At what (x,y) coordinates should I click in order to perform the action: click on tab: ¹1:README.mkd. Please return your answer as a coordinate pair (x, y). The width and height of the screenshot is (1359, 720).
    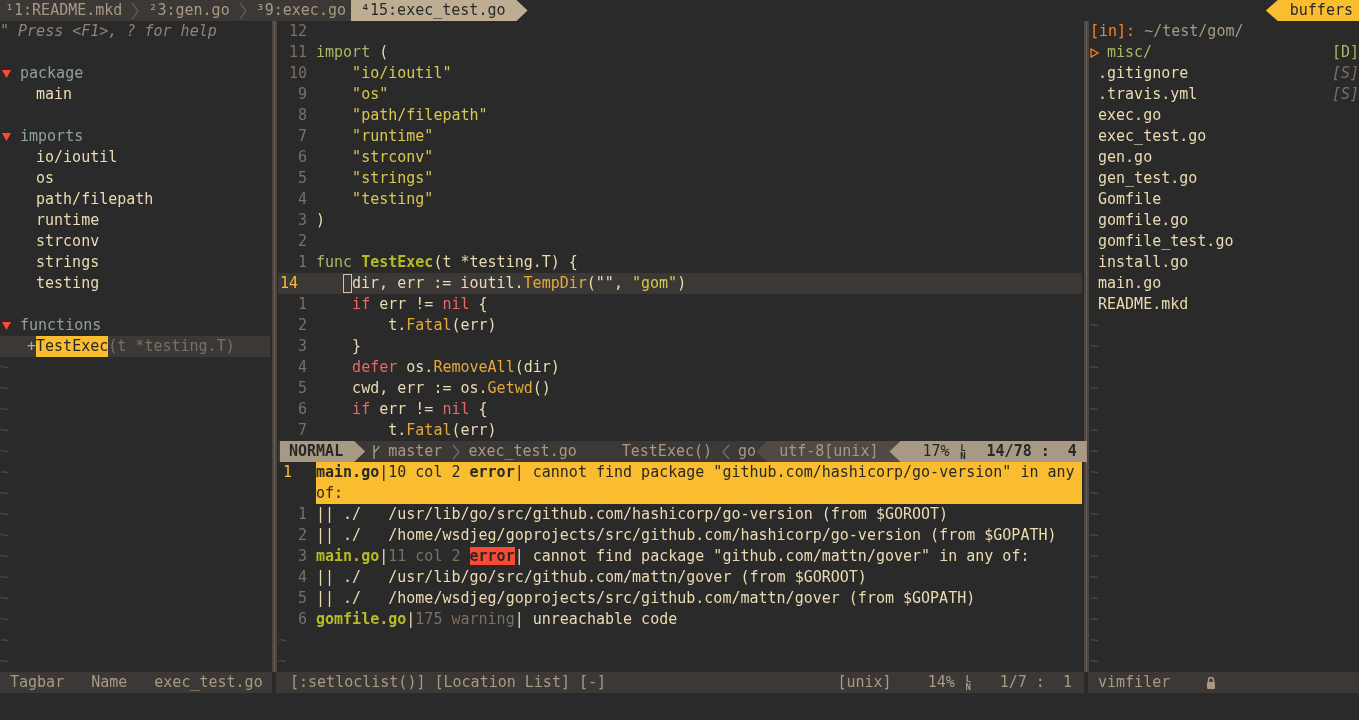
    Looking at the image, I should click on (64, 10).